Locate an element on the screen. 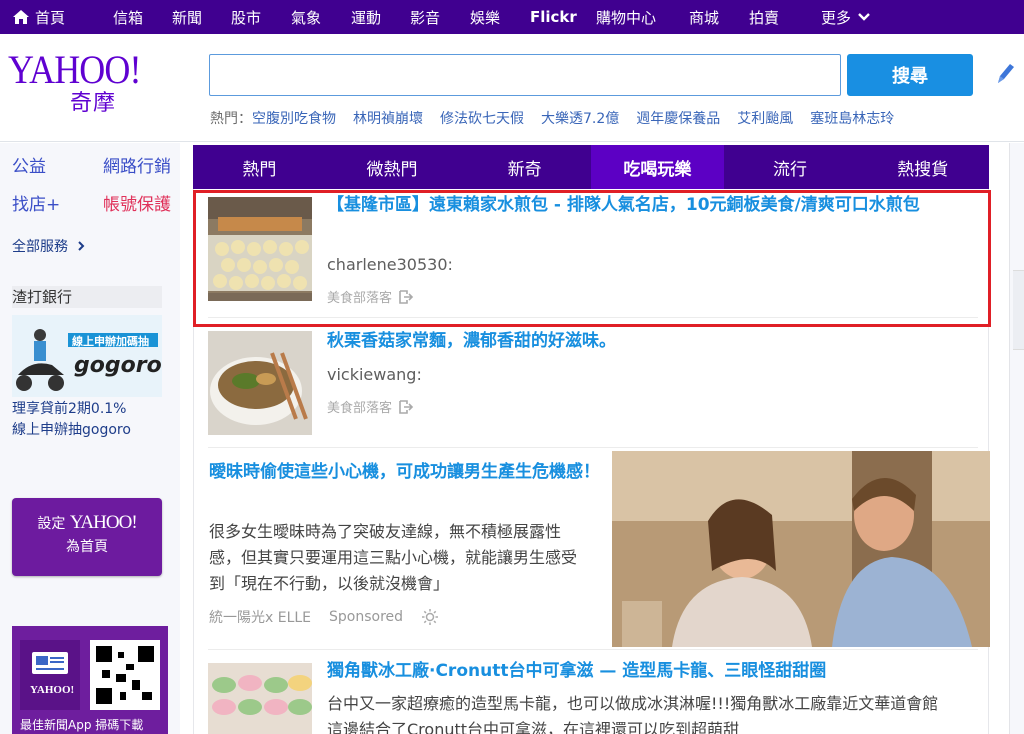 Image resolution: width=1024 pixels, height=734 pixels. right-panel-edge is located at coordinates (1018, 310).